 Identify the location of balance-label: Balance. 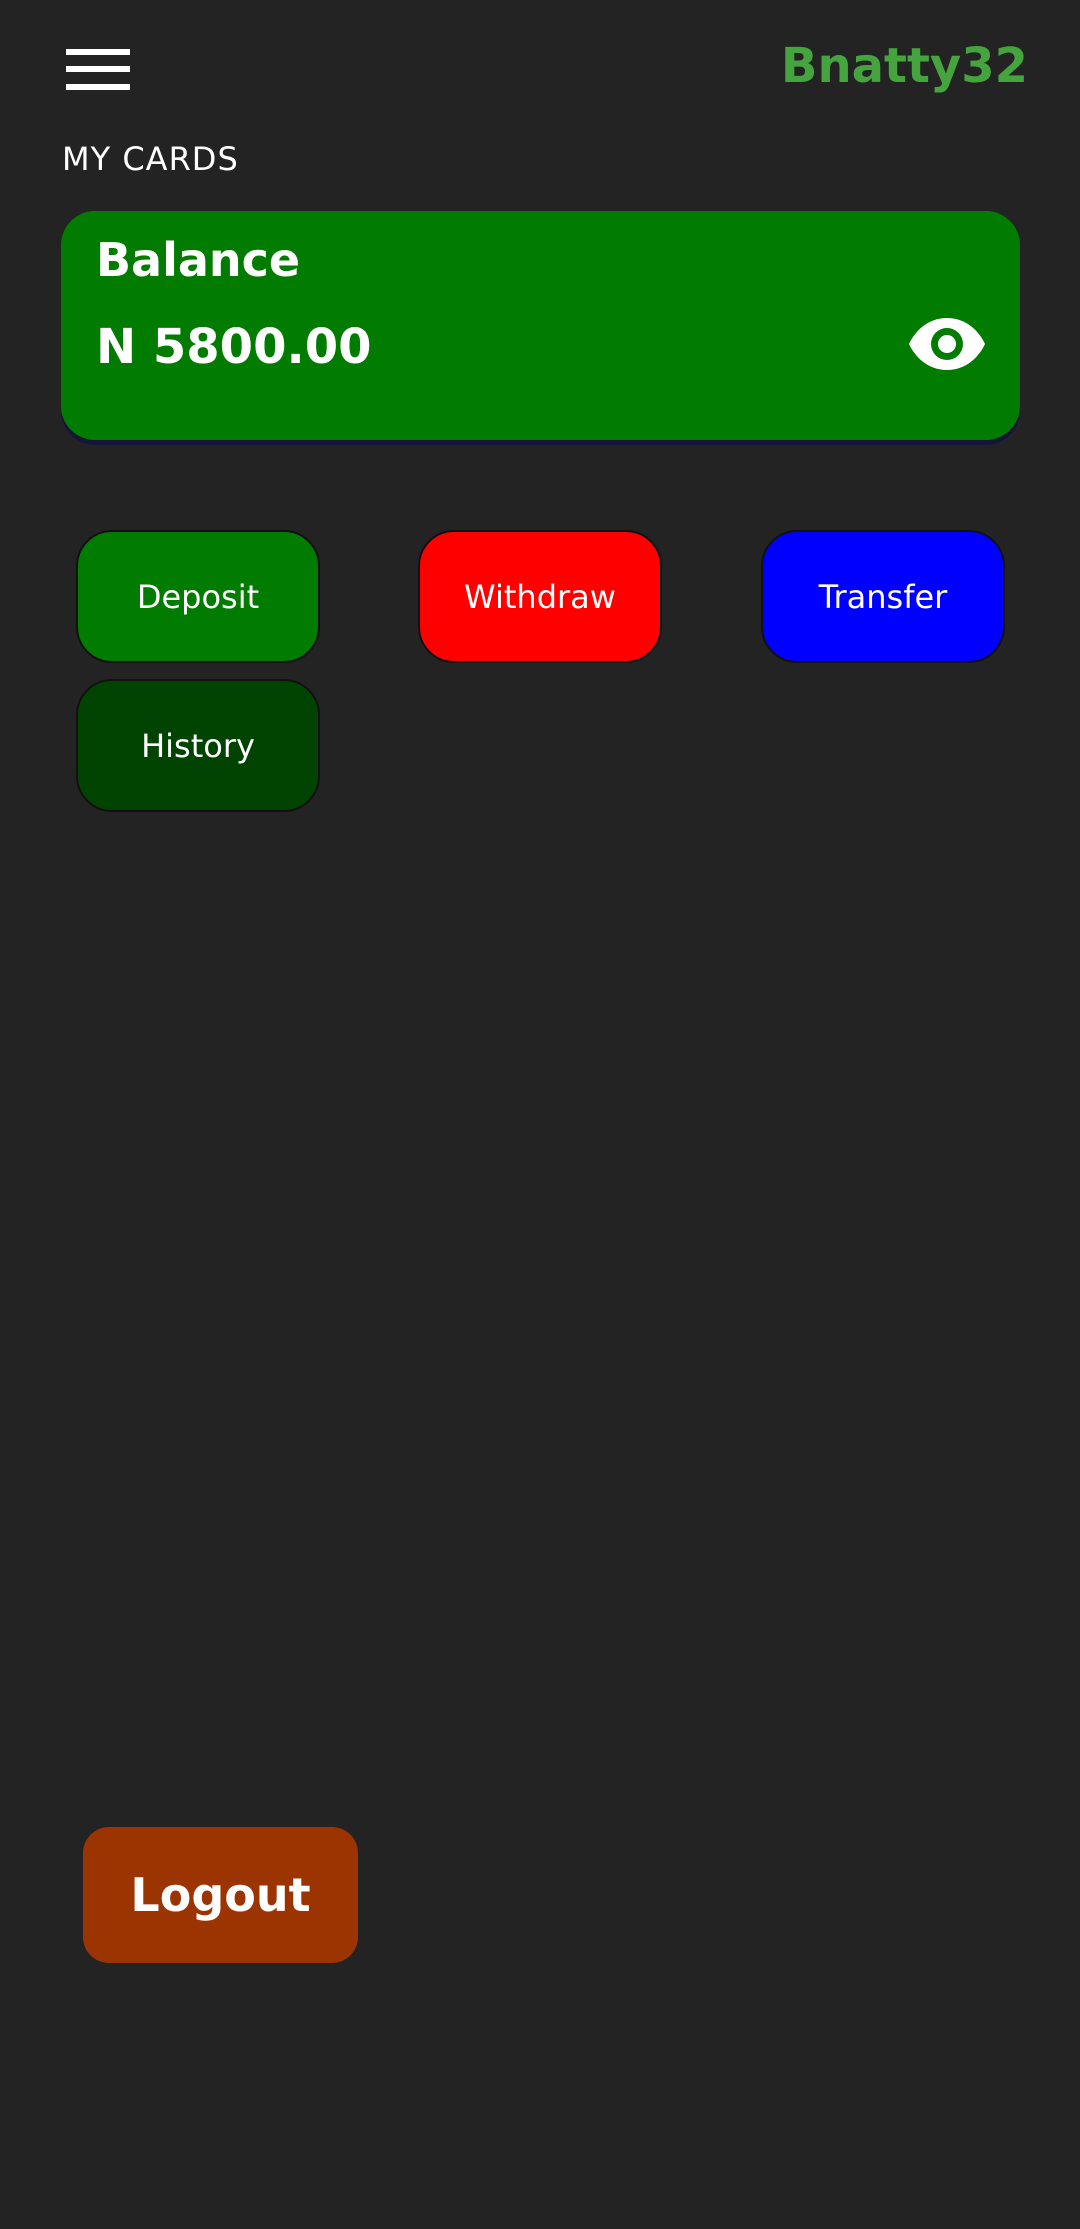
(198, 260).